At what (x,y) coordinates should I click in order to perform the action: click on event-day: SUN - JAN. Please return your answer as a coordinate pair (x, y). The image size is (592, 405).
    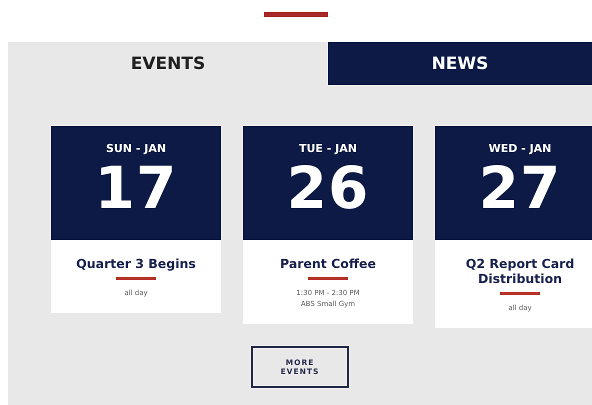
    Looking at the image, I should click on (136, 148).